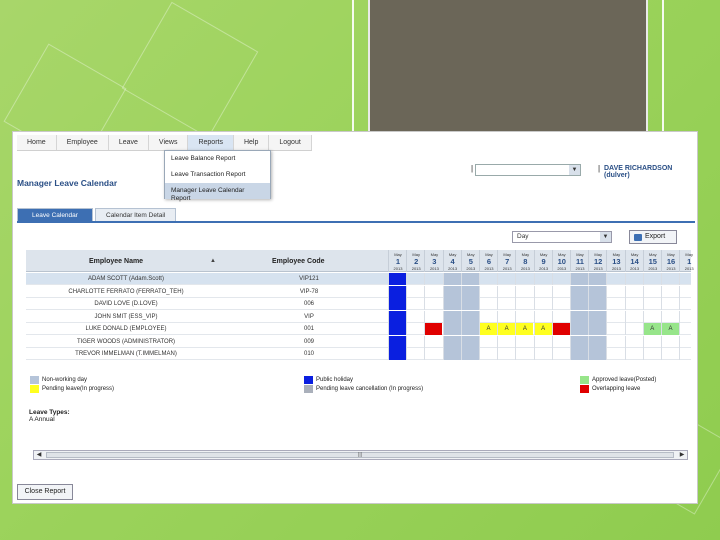 This screenshot has height=540, width=720. I want to click on column-header-employee-name: Employee Name, so click(116, 261).